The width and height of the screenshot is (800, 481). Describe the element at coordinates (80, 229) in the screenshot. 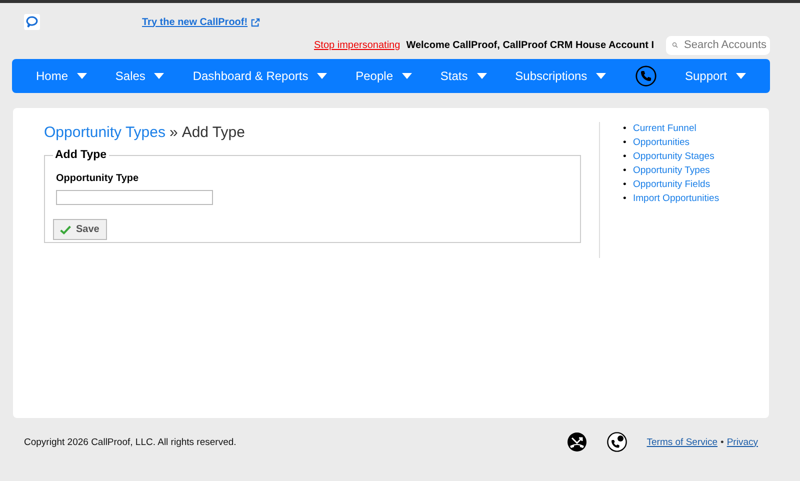

I see `save-button: Save` at that location.